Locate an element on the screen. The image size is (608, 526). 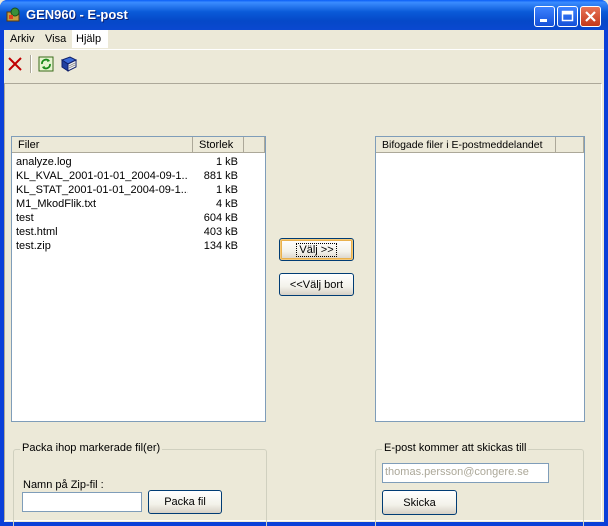
deselect-button-label: <<Välj bort is located at coordinates (316, 284).